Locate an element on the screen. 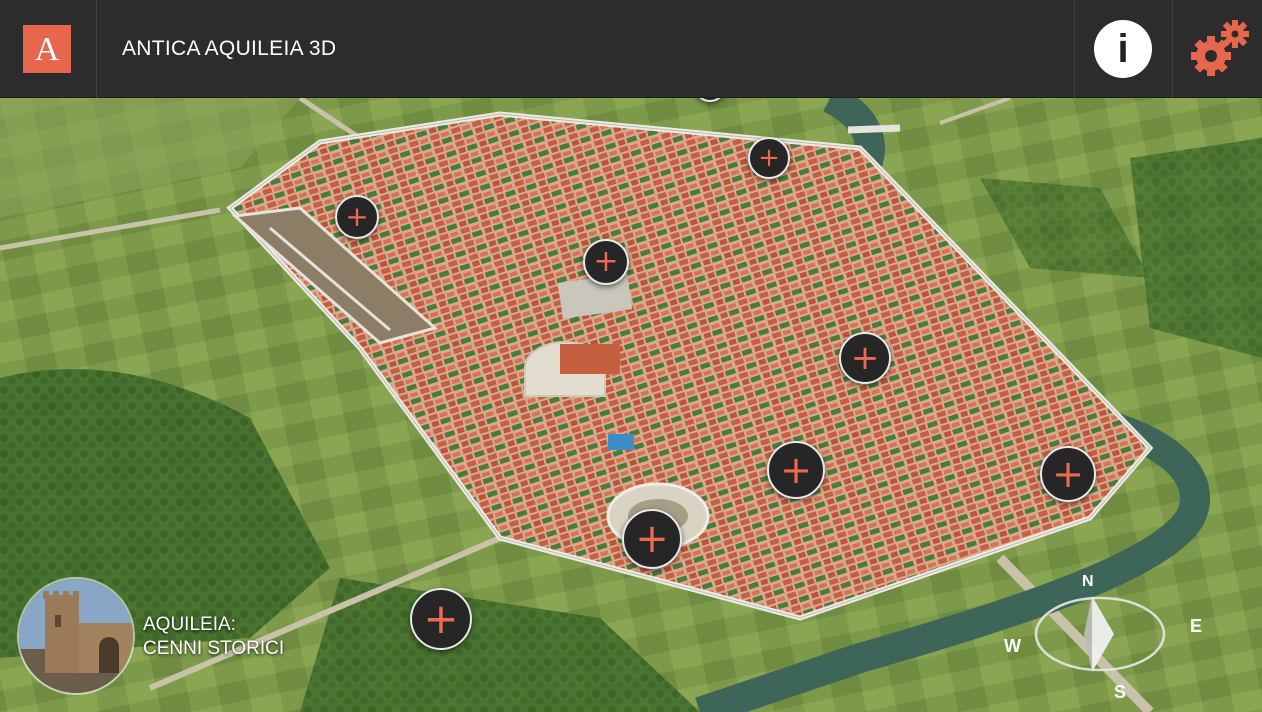 The image size is (1262, 712). history-line-2: CENNI STORICI is located at coordinates (214, 648).